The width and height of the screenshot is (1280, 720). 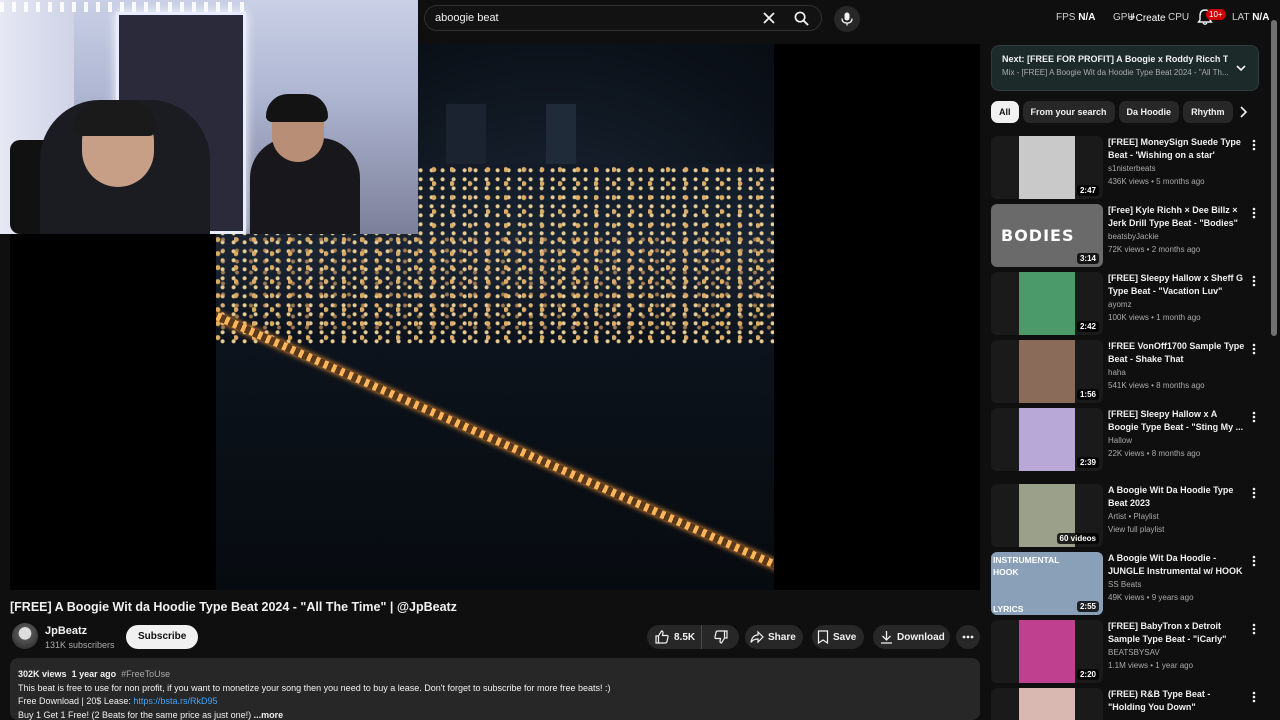 I want to click on lat-label: LAT, so click(x=1241, y=17).